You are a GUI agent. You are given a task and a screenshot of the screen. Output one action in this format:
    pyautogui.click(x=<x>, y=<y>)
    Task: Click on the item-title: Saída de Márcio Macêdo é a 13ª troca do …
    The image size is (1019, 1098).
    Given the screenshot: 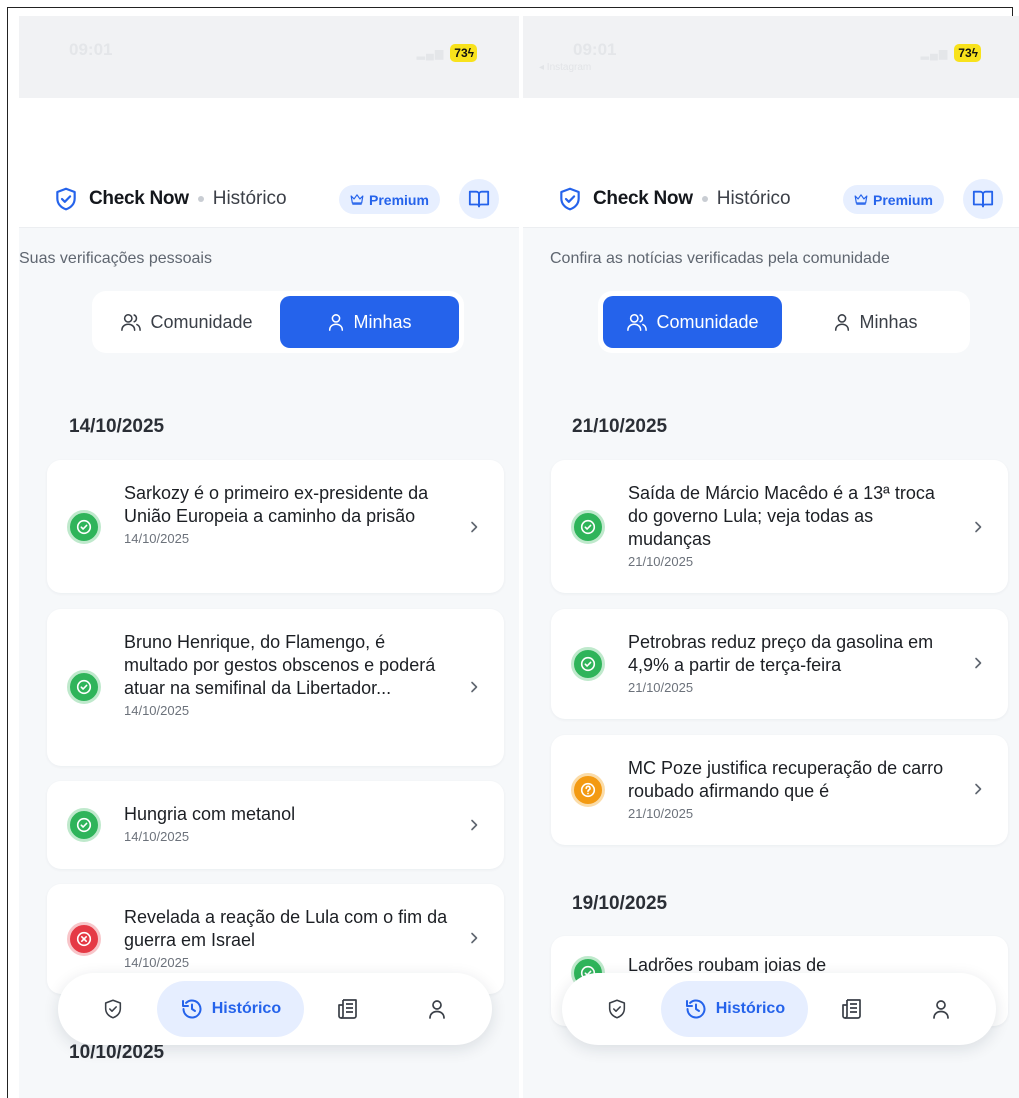 What is the action you would take?
    pyautogui.click(x=781, y=516)
    